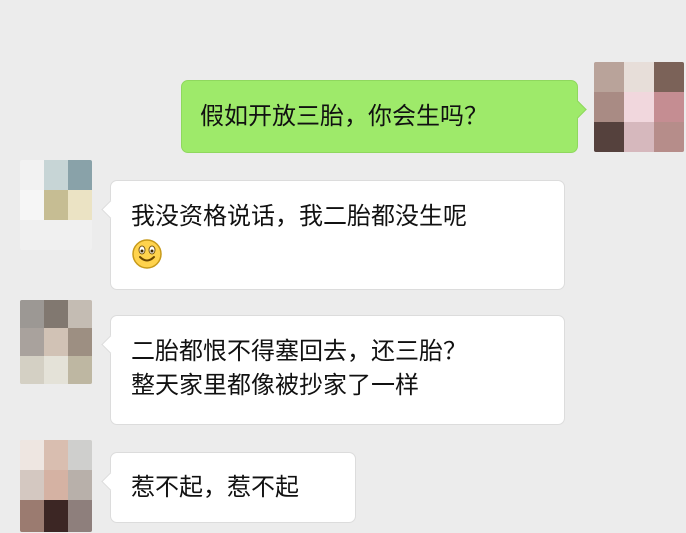 This screenshot has height=533, width=686. I want to click on incoming-message-bubble: 二胎都恨不得塞回去，还三胎？ 整天家里都像被抄家了一样, so click(333, 370).